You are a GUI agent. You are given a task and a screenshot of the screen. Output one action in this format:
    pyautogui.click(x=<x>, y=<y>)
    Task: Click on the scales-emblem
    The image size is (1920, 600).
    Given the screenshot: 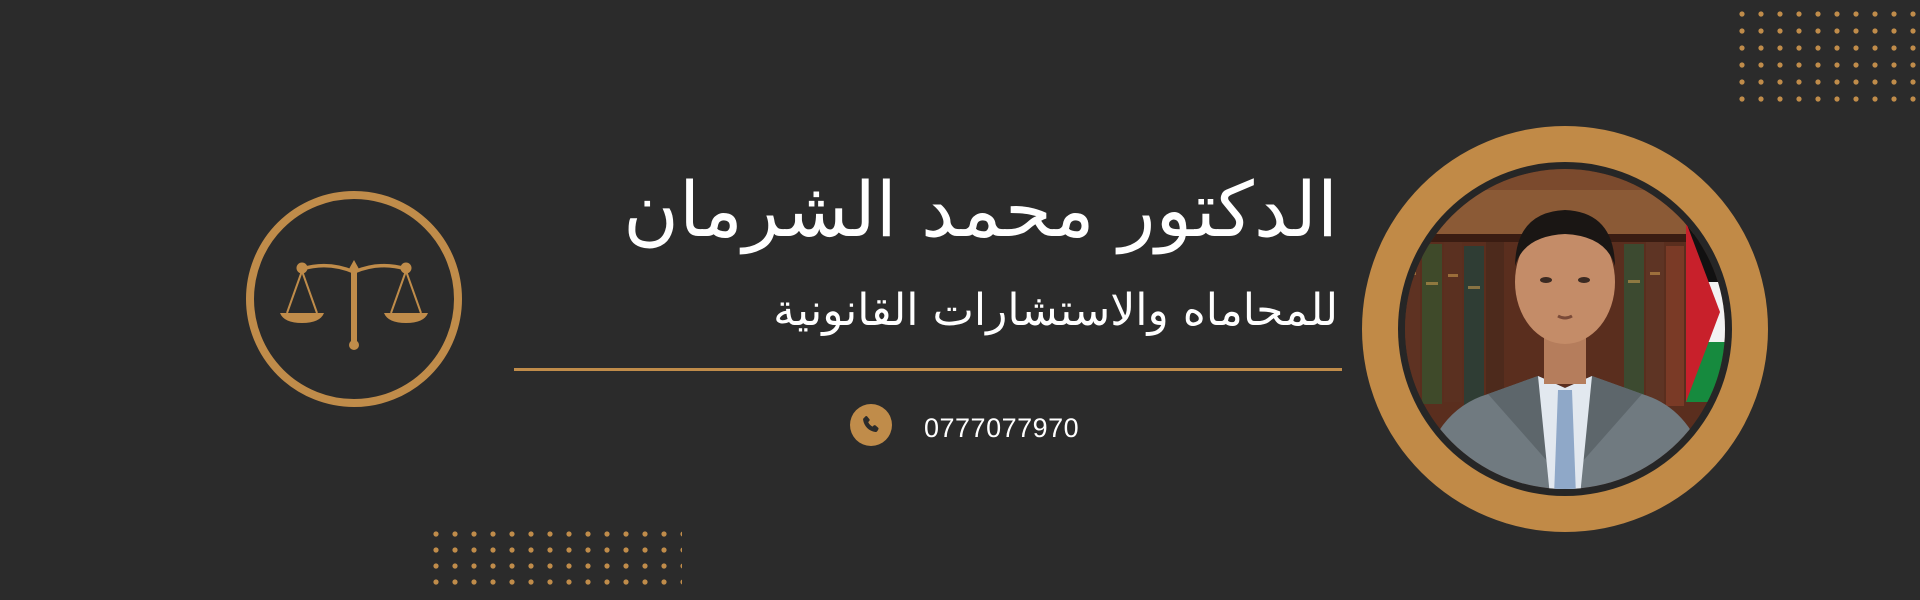 What is the action you would take?
    pyautogui.click(x=354, y=299)
    